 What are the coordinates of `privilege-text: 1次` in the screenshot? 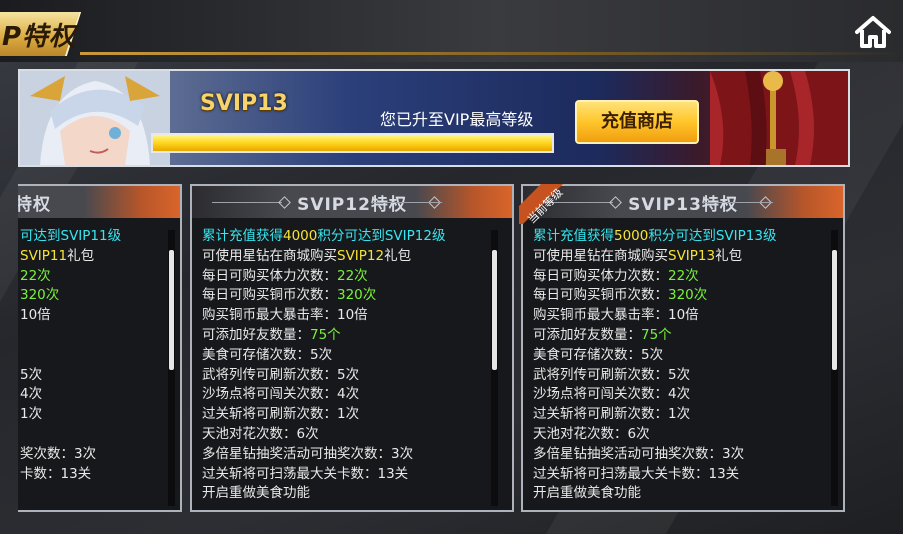 It's located at (31, 414).